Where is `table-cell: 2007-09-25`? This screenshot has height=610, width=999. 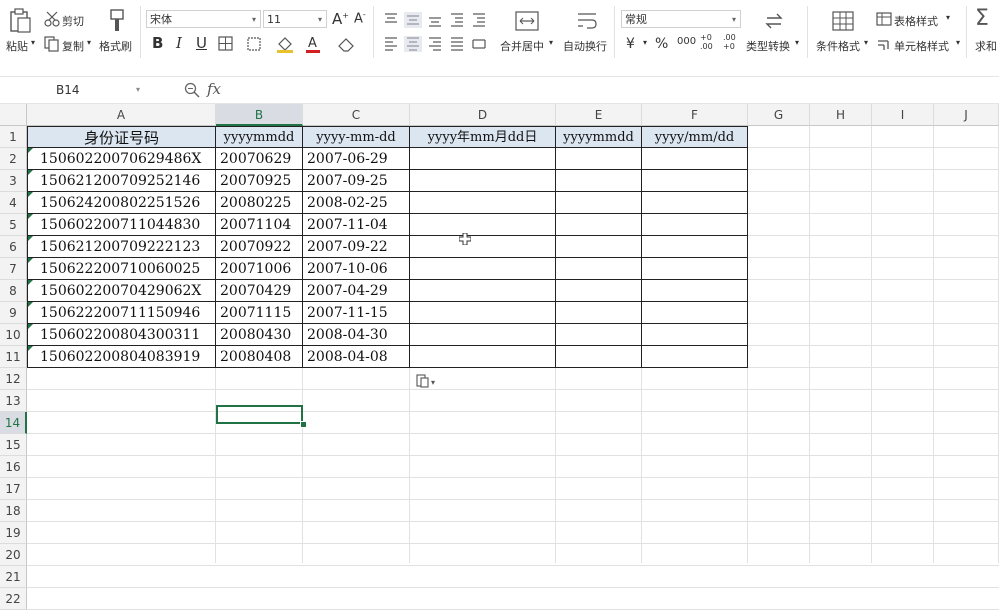 table-cell: 2007-09-25 is located at coordinates (356, 181).